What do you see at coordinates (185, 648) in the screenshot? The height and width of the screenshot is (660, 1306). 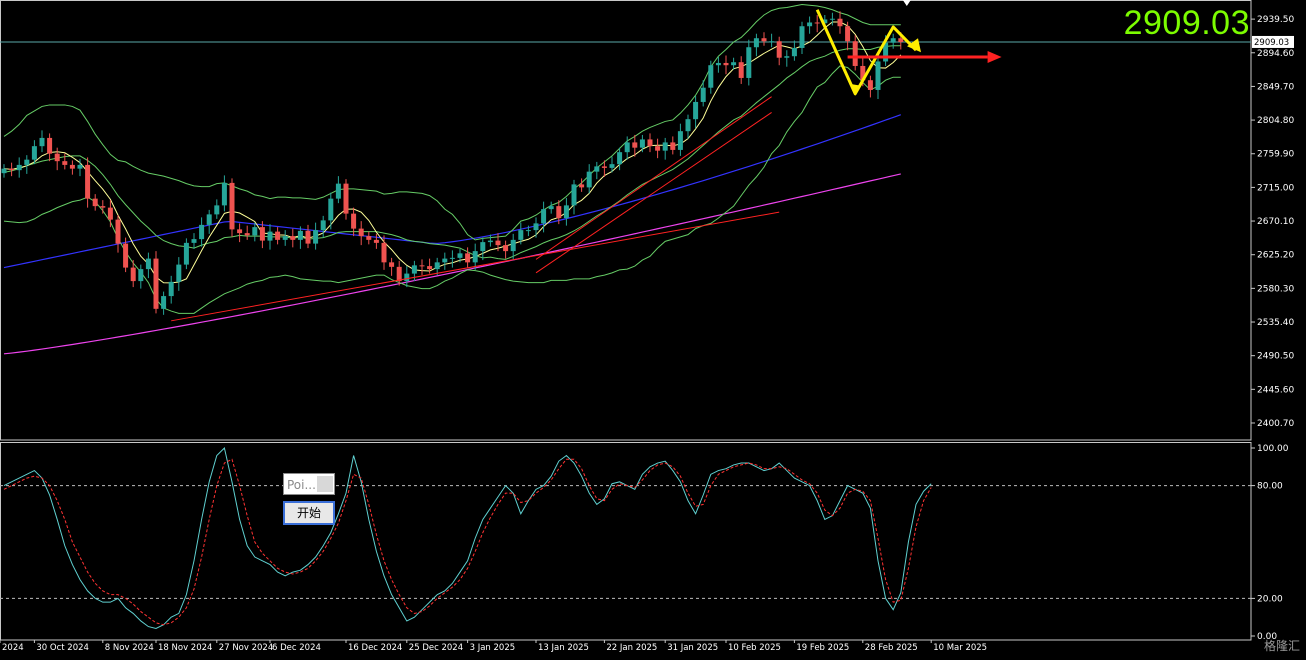 I see `date-axis-label: 18 Nov 2024` at bounding box center [185, 648].